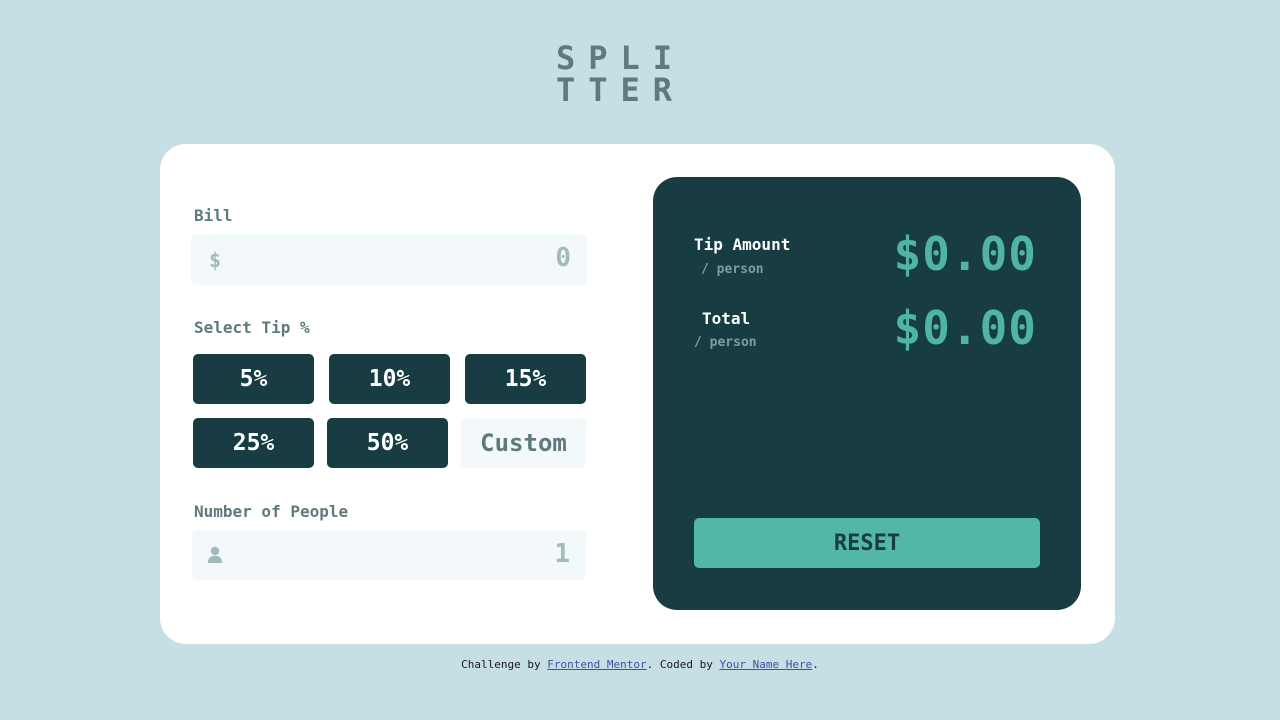  Describe the element at coordinates (389, 379) in the screenshot. I see `tip-button-10: 10%` at that location.